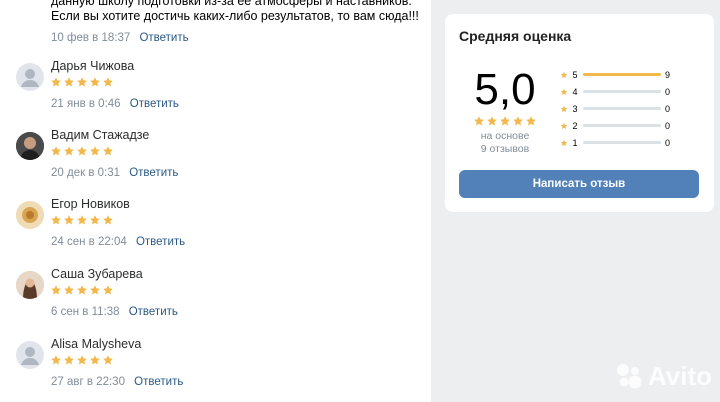  Describe the element at coordinates (668, 74) in the screenshot. I see `distribution-count: 9` at that location.